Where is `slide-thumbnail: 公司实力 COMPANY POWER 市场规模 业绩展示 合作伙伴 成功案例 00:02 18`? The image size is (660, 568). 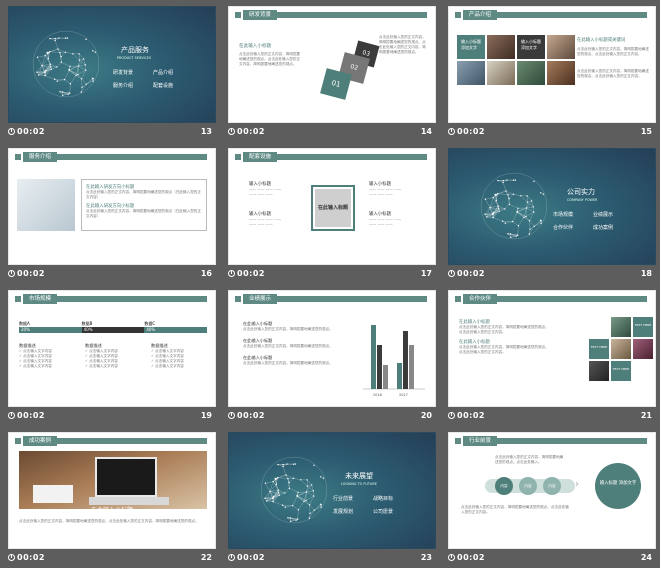
slide-thumbnail: 公司实力 COMPANY POWER 市场规模 业绩展示 合作伙伴 成功案例 00:02 18 is located at coordinates (550, 213).